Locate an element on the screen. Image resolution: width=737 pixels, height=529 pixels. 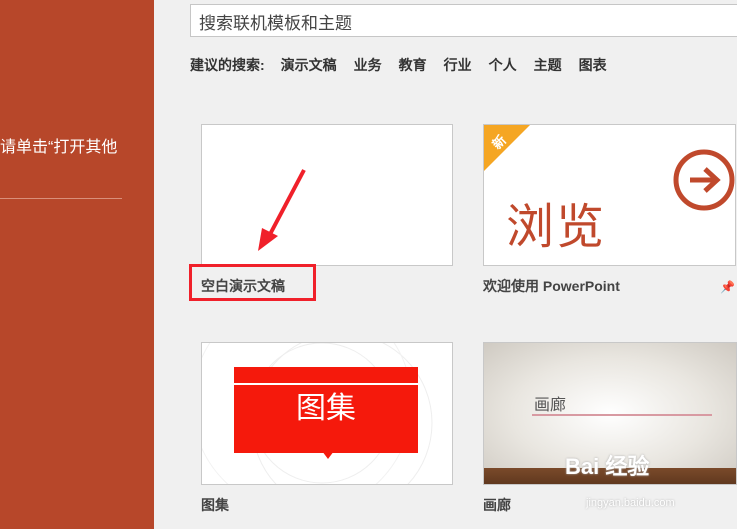
highlight-box is located at coordinates (252, 282).